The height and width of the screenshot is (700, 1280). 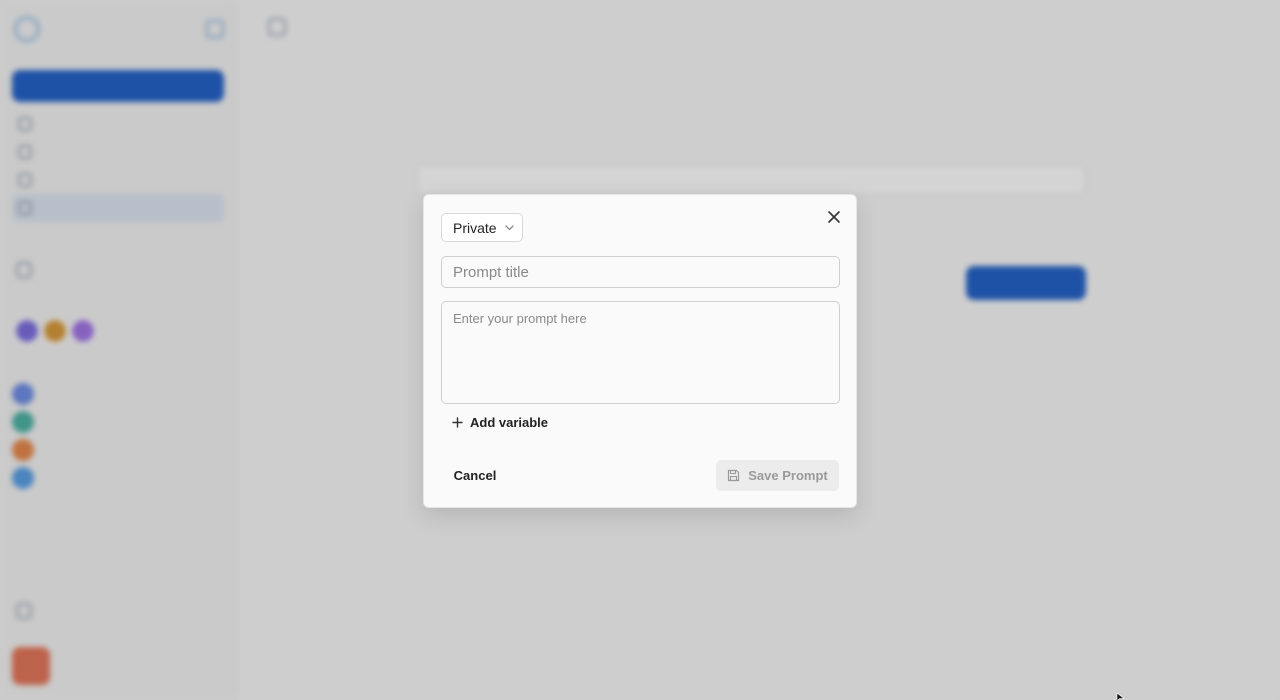 What do you see at coordinates (458, 423) in the screenshot?
I see `plus-icon` at bounding box center [458, 423].